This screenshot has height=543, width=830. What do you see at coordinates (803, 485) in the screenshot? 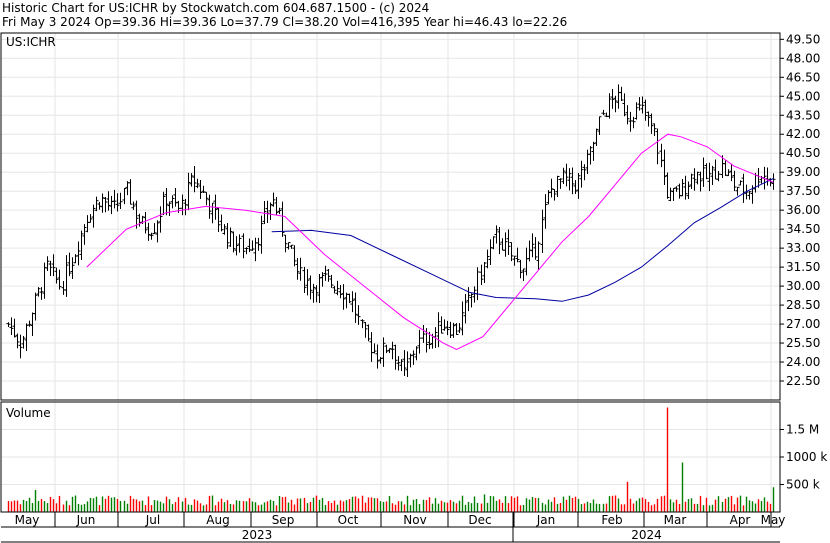
I see `volume-tick-label: 500 k` at bounding box center [803, 485].